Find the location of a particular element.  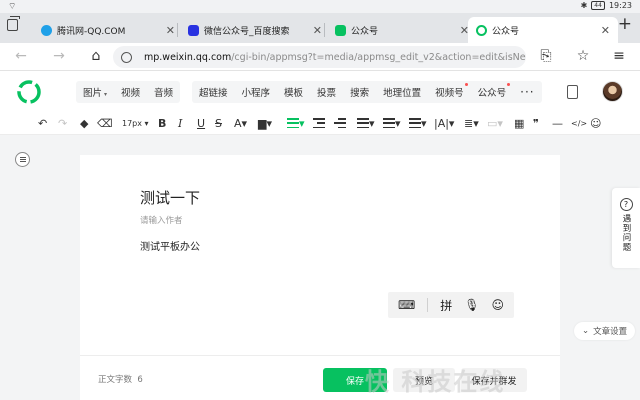

wechat-mp-logo-icon is located at coordinates (29, 92).